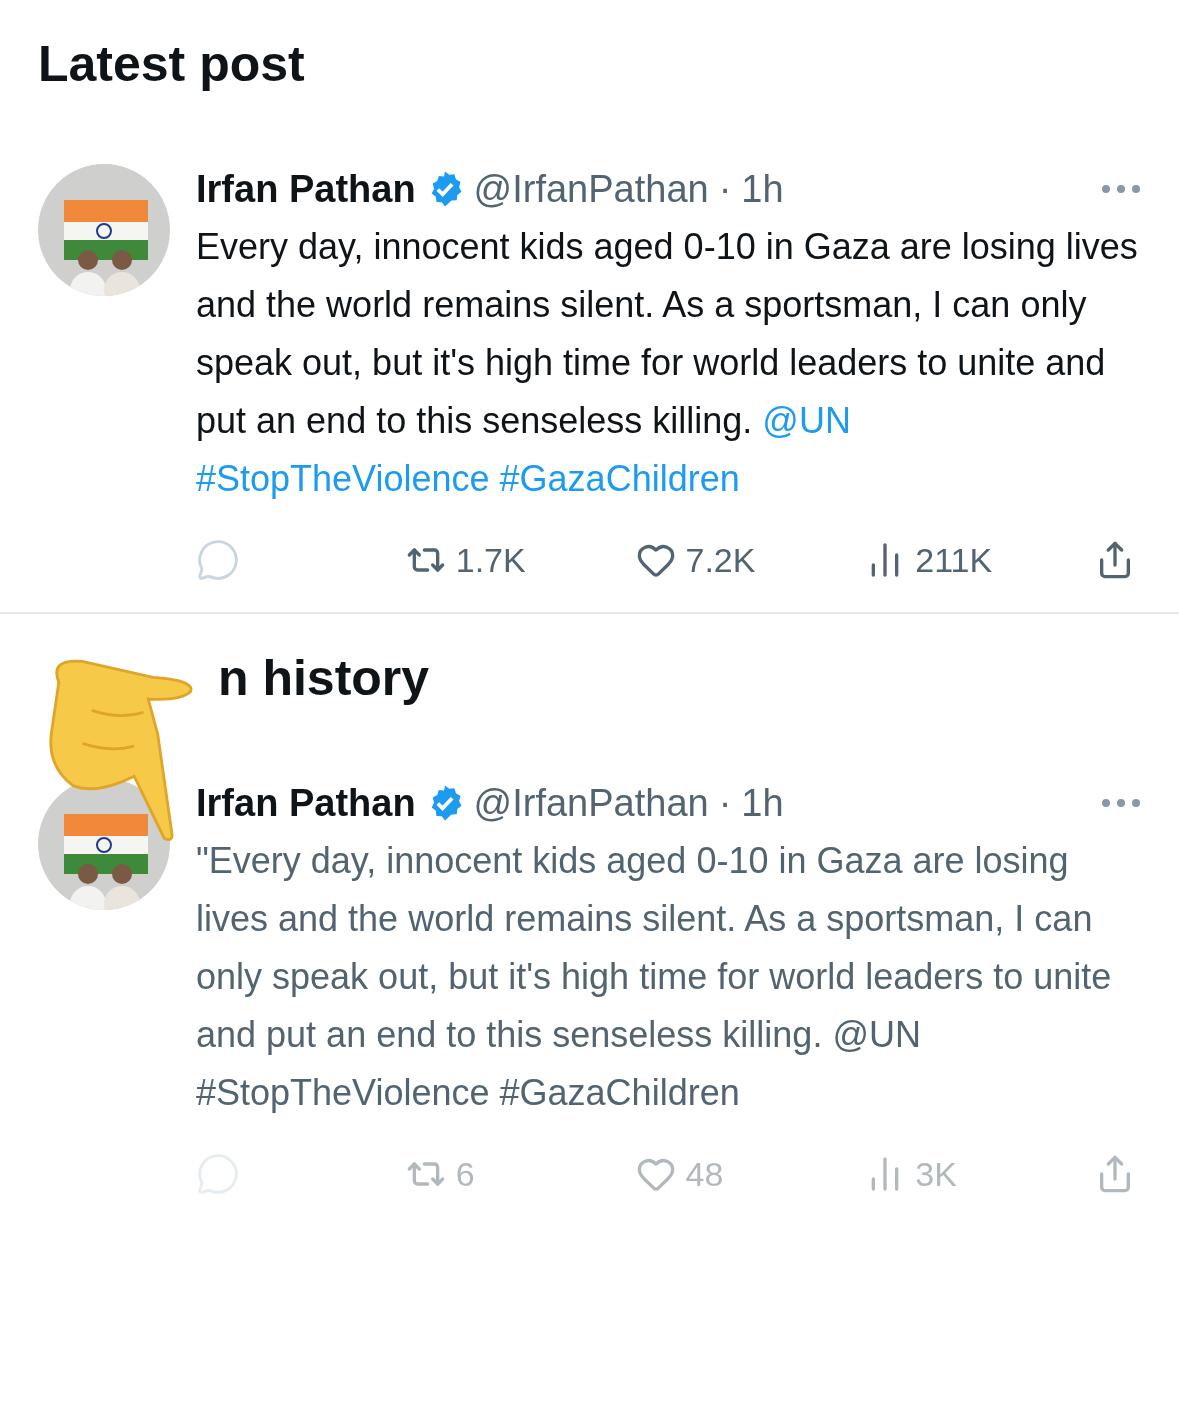  I want to click on like-button: 7.2K, so click(710, 560).